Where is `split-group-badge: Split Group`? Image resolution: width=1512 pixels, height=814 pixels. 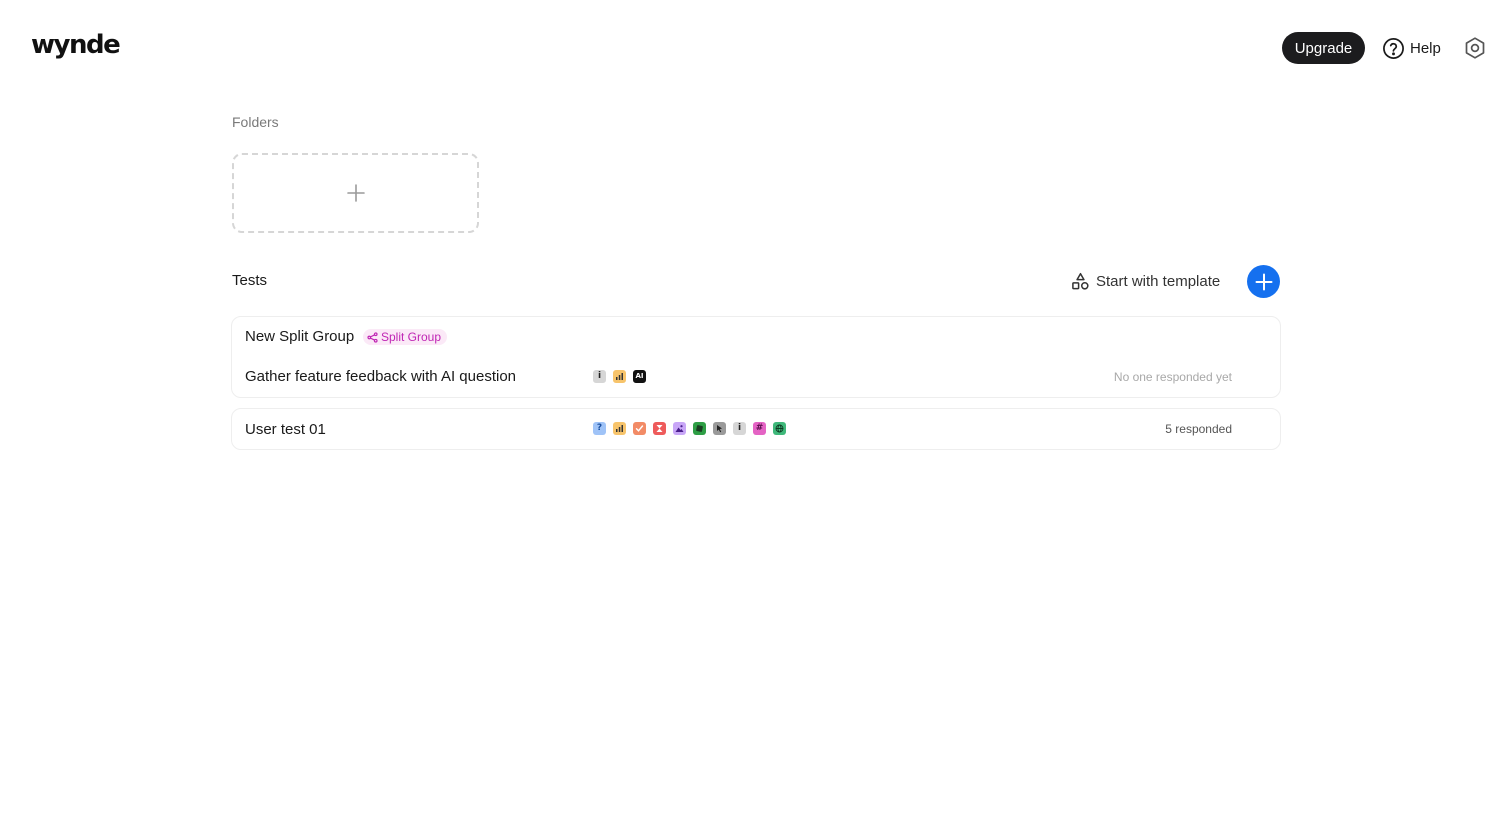
split-group-badge: Split Group is located at coordinates (405, 337).